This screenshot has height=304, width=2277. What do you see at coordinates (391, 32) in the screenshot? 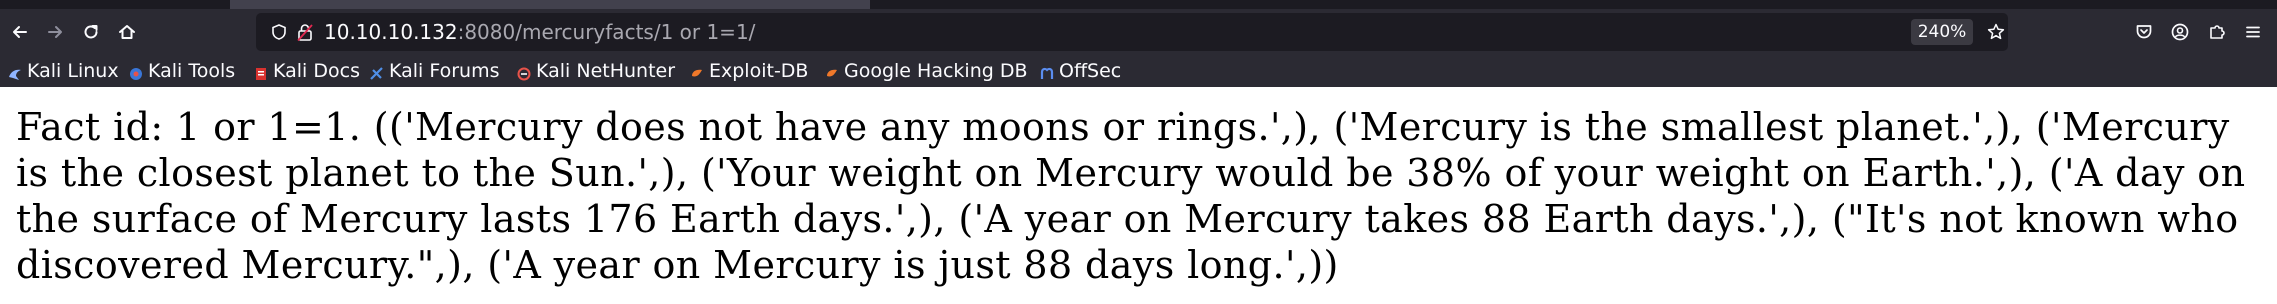
I see `url-host: 10.10.10.132` at bounding box center [391, 32].